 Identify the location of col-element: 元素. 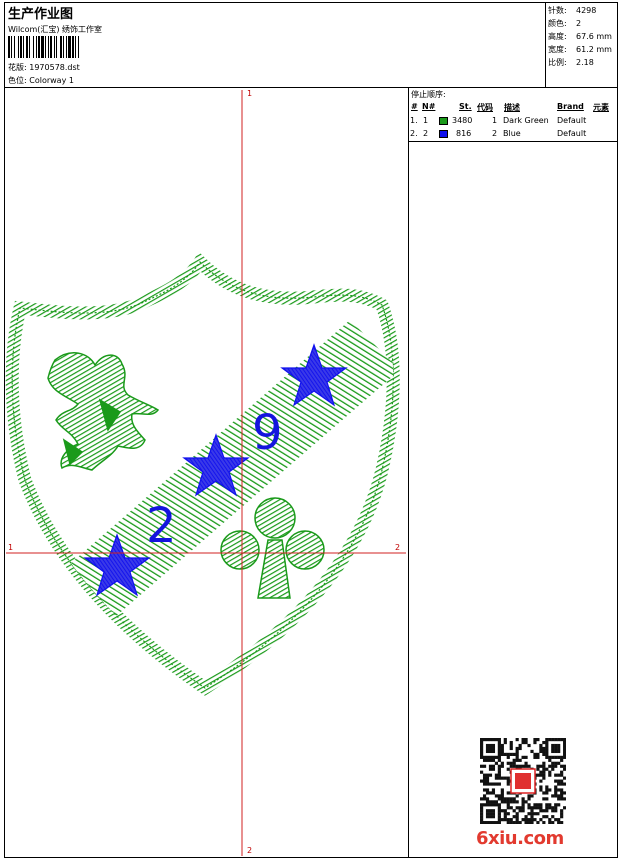
(601, 107).